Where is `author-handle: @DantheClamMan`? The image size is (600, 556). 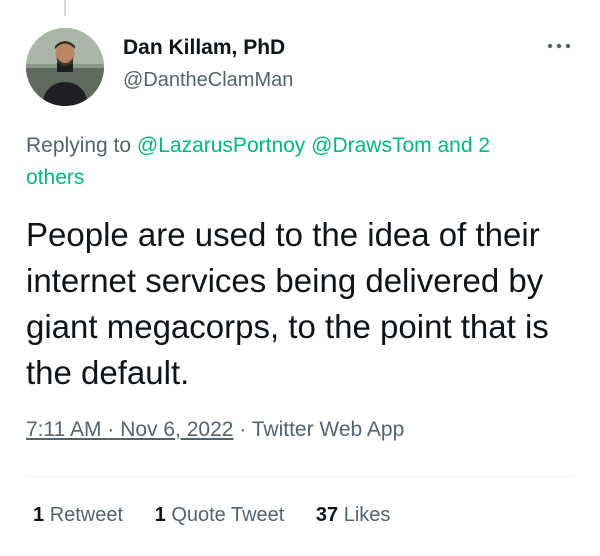 author-handle: @DantheClamMan is located at coordinates (208, 80).